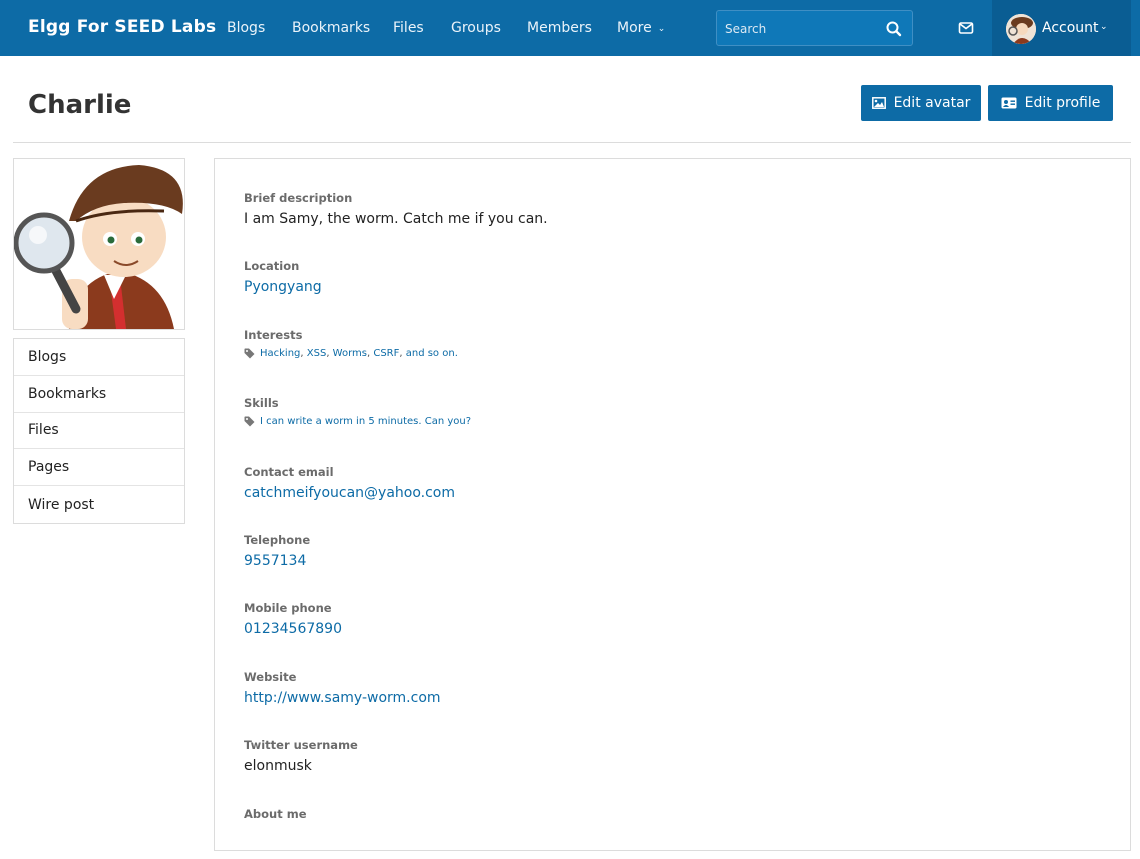  What do you see at coordinates (349, 493) in the screenshot?
I see `email-link: catchmeifyoucan@yahoo.com` at bounding box center [349, 493].